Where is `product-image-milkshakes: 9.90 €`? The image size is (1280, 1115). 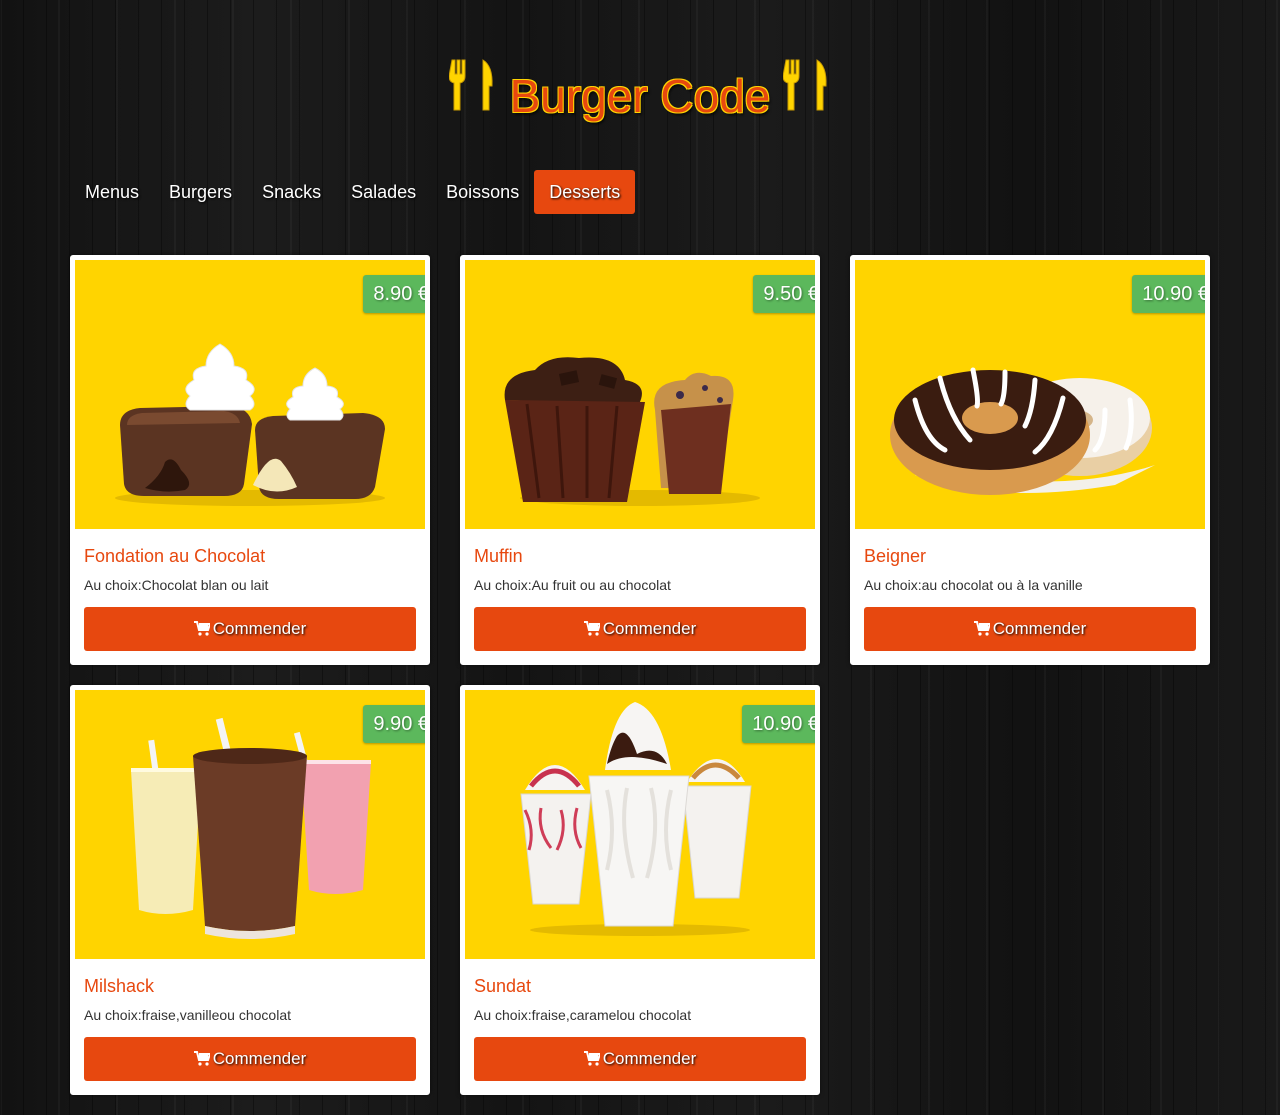 product-image-milkshakes: 9.90 € is located at coordinates (250, 824).